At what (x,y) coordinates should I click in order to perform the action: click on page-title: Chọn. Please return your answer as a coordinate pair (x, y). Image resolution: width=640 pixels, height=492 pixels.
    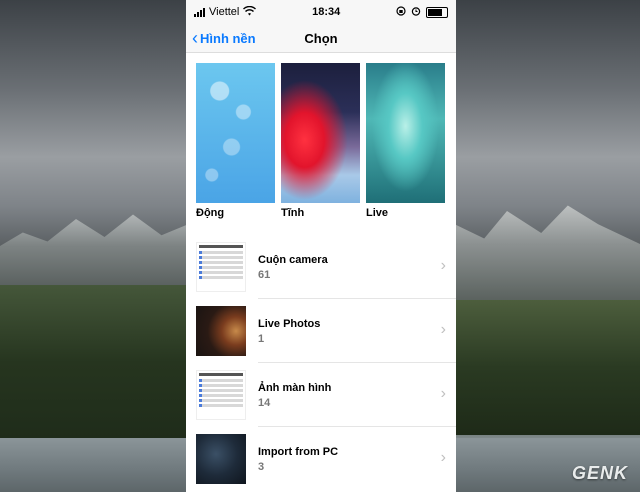
    Looking at the image, I should click on (321, 38).